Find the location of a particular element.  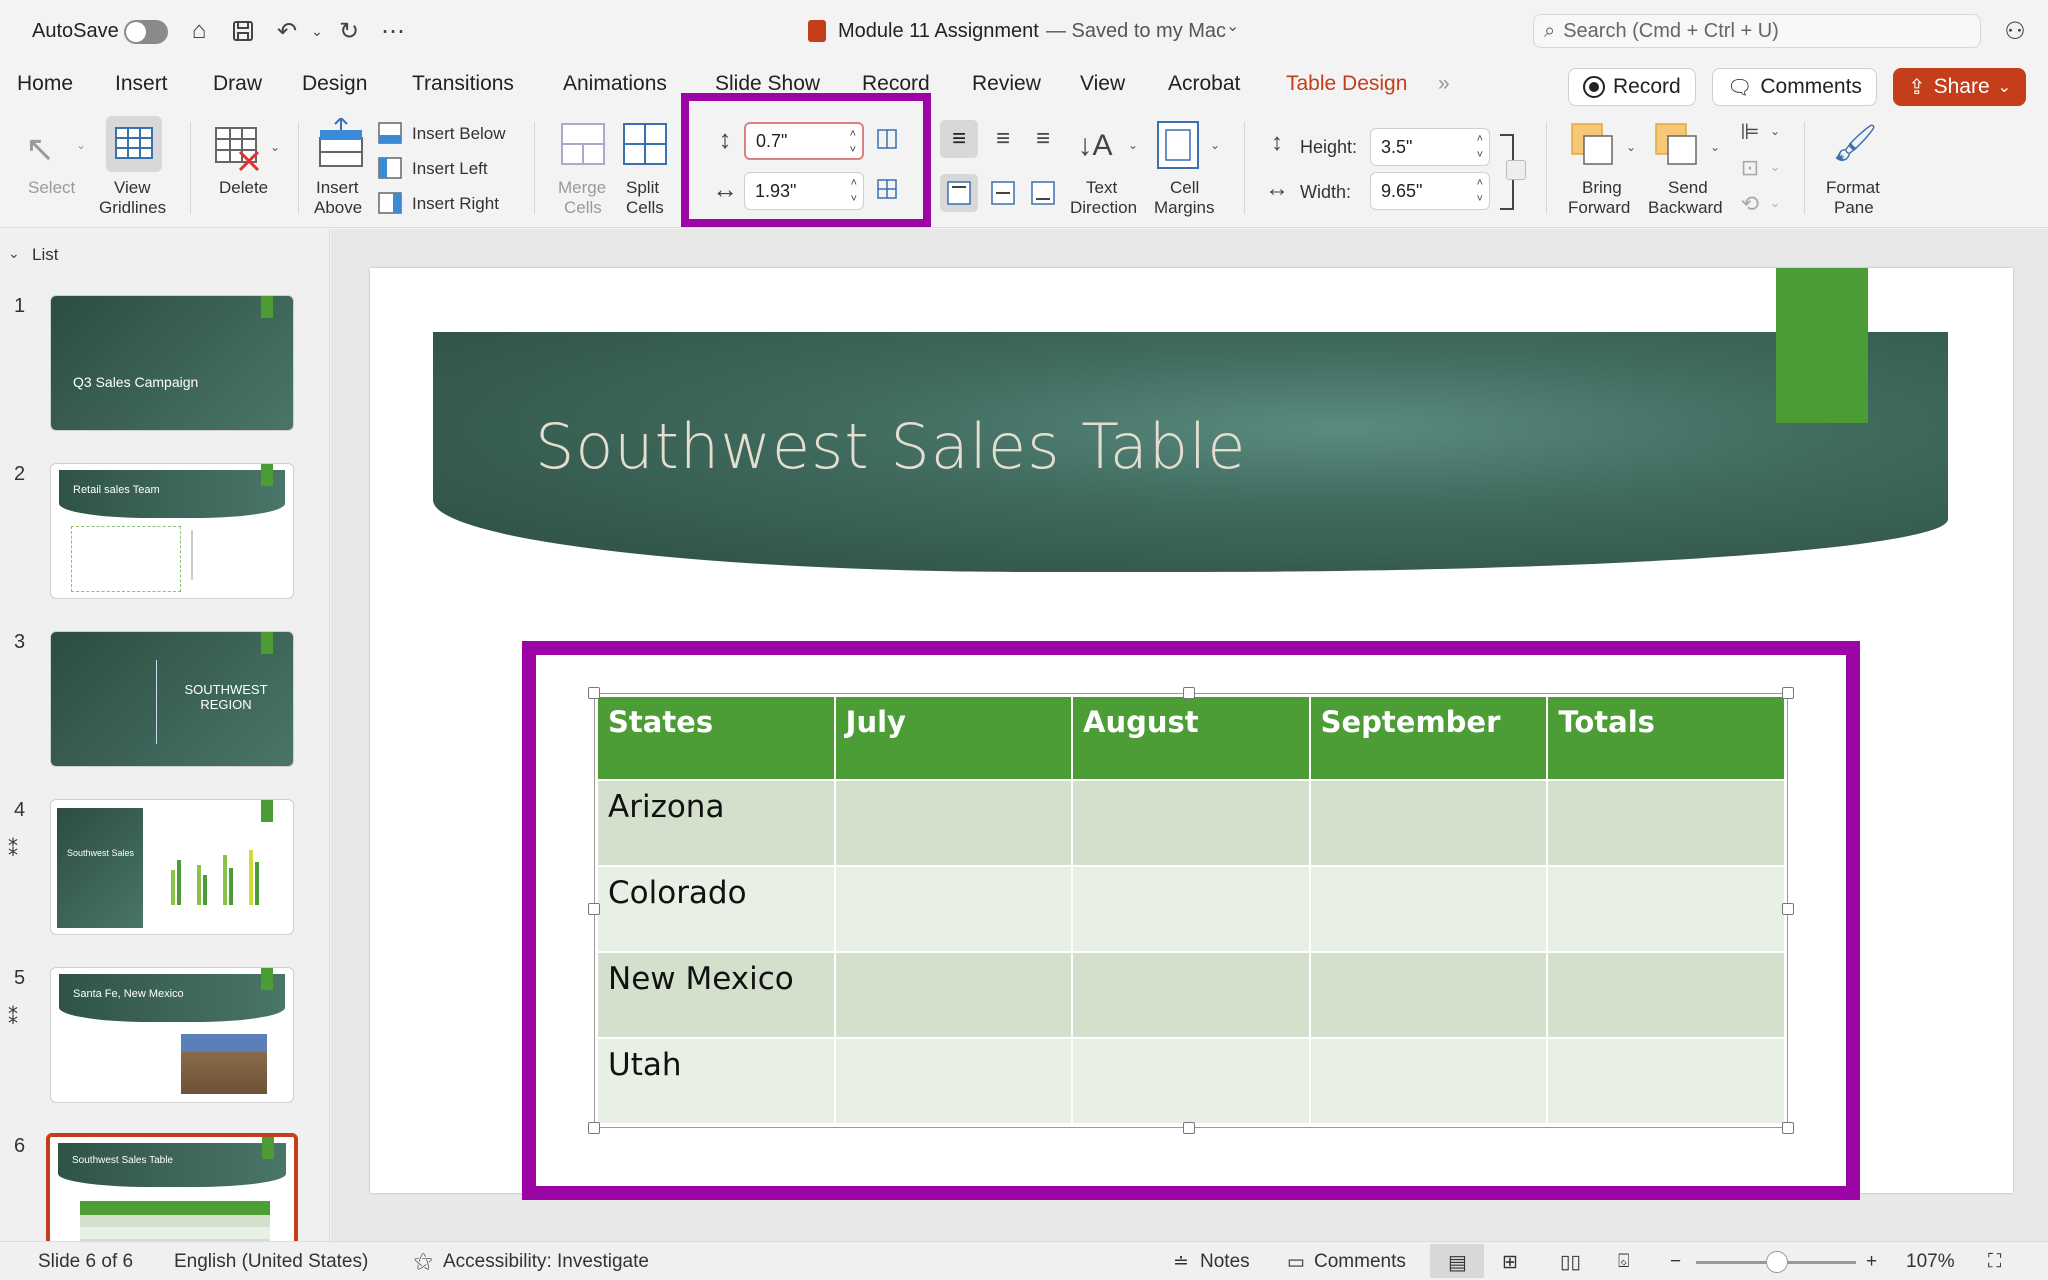

fit-slide-icon: ⛶ is located at coordinates (1994, 1262).